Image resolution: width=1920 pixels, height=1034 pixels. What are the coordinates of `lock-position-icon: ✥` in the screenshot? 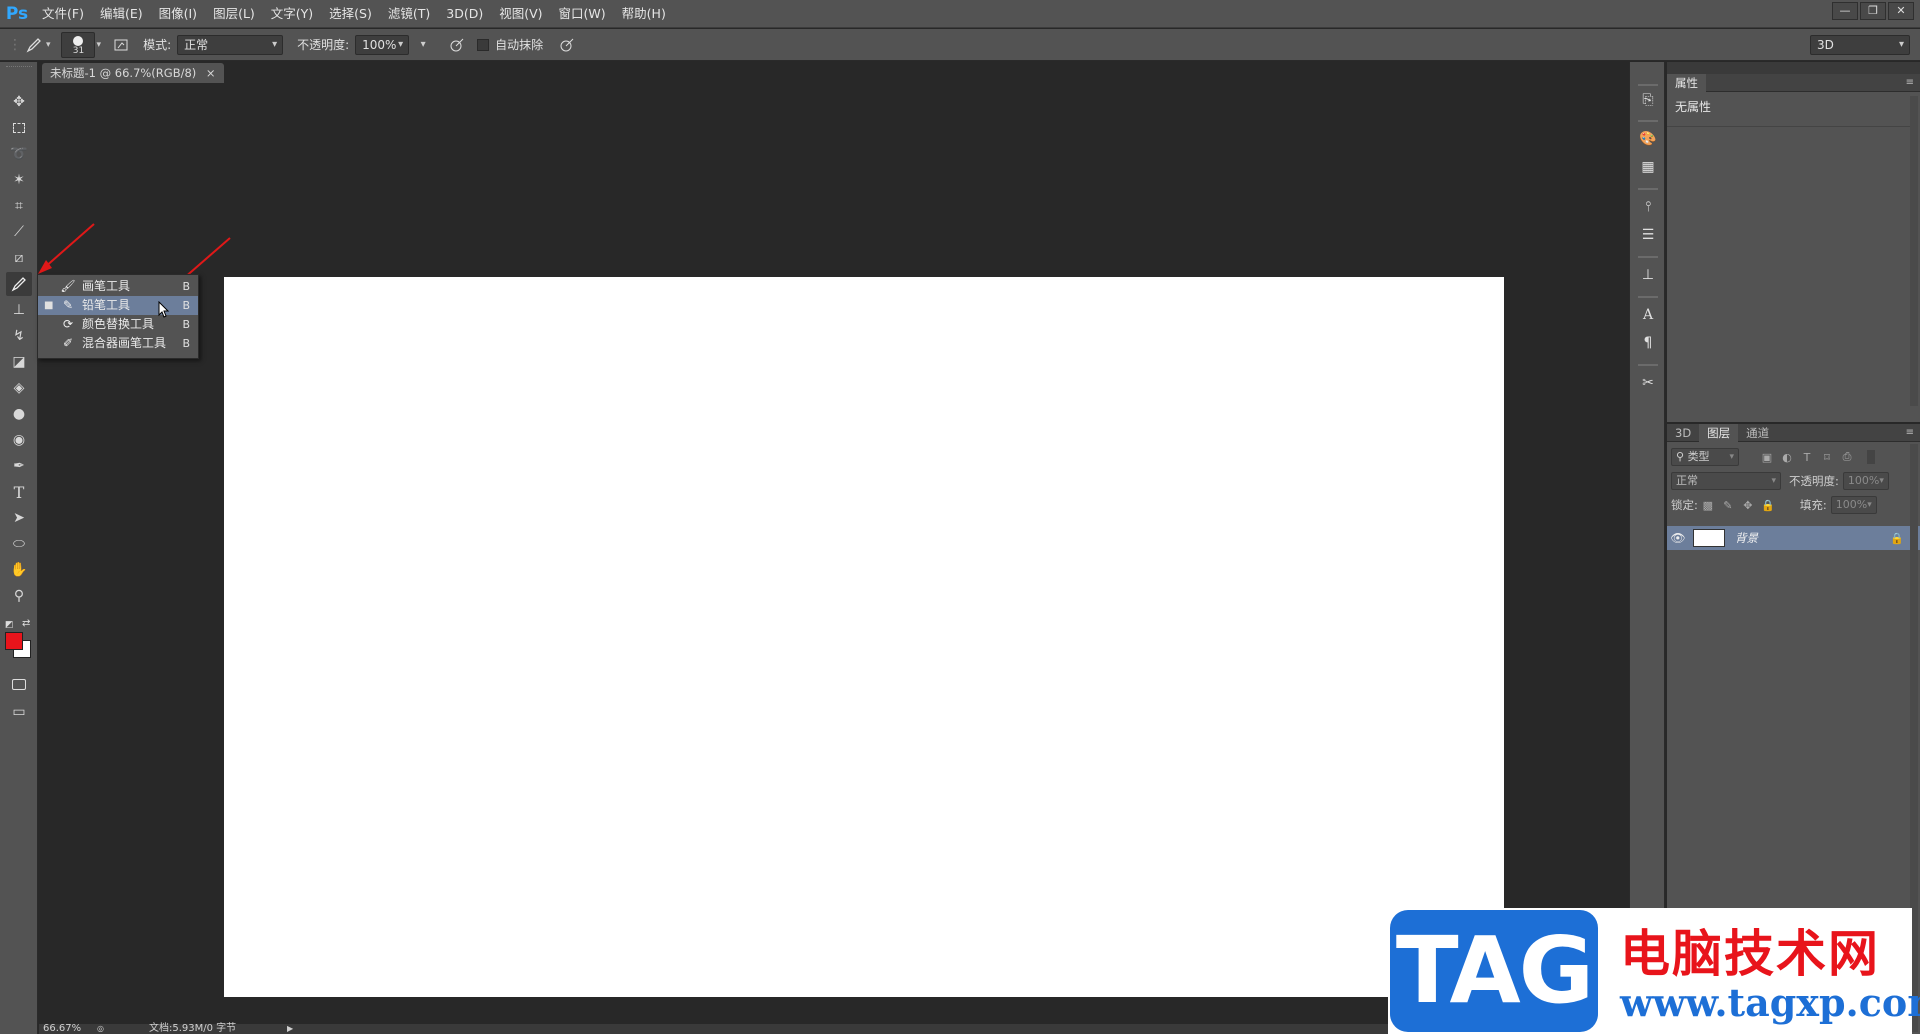 It's located at (1748, 505).